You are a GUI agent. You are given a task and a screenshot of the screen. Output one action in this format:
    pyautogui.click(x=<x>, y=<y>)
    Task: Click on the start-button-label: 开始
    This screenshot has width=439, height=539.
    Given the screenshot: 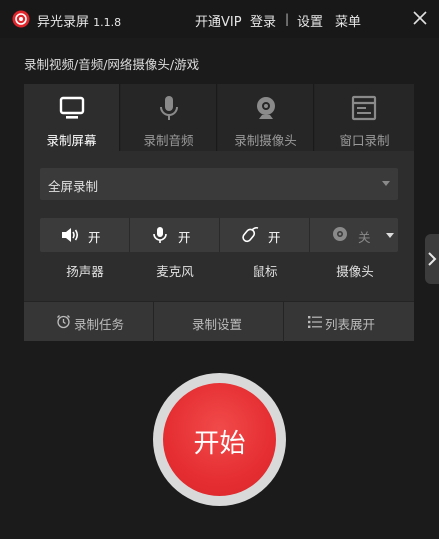 What is the action you would take?
    pyautogui.click(x=219, y=444)
    